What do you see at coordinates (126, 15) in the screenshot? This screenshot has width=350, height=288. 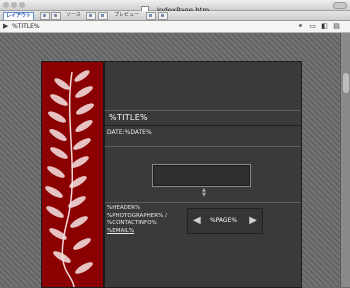 I see `tab-preview: プレビュー` at bounding box center [126, 15].